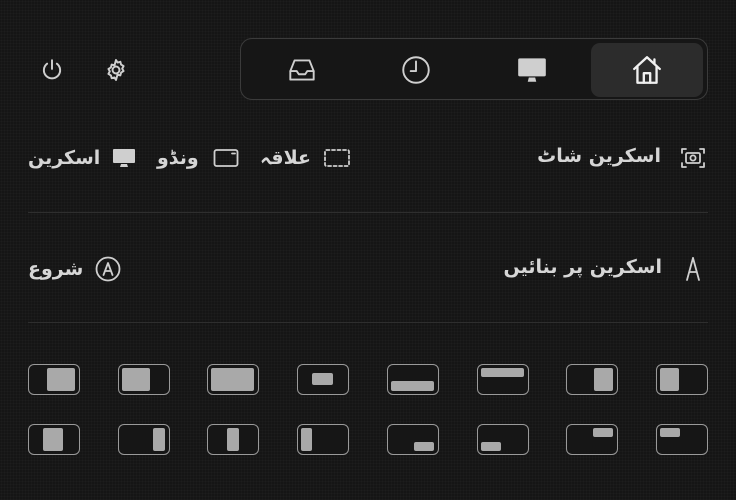 The height and width of the screenshot is (500, 736). I want to click on capture-screen-option: اسکرین, so click(82, 158).